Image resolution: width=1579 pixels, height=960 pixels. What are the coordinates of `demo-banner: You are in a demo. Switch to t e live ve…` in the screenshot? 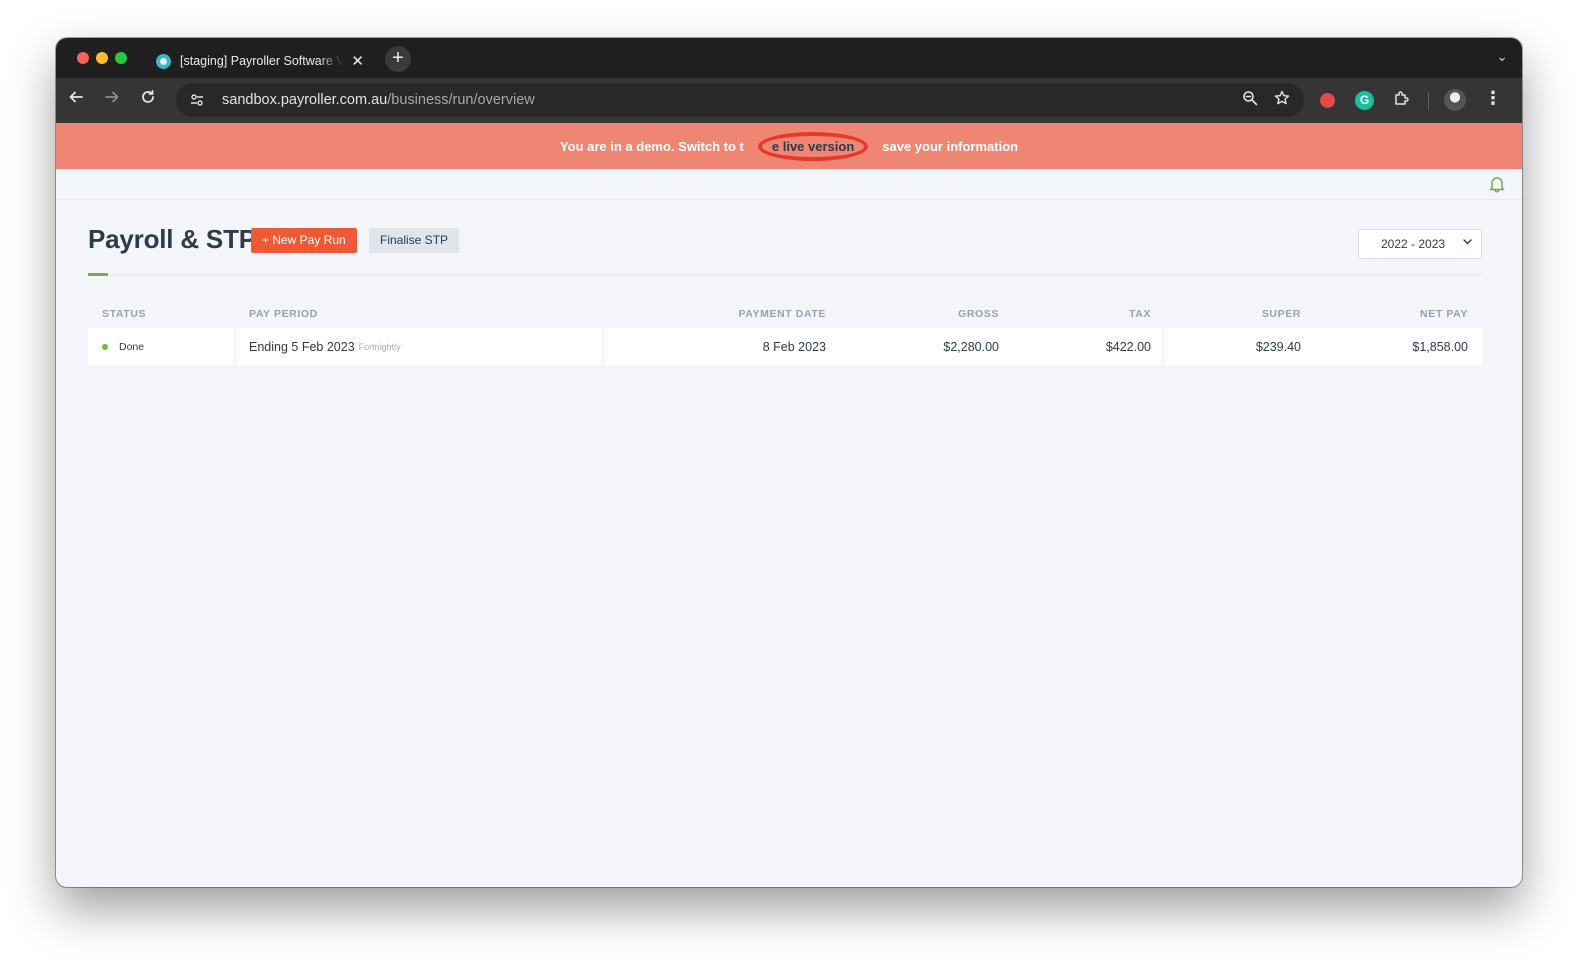 It's located at (789, 146).